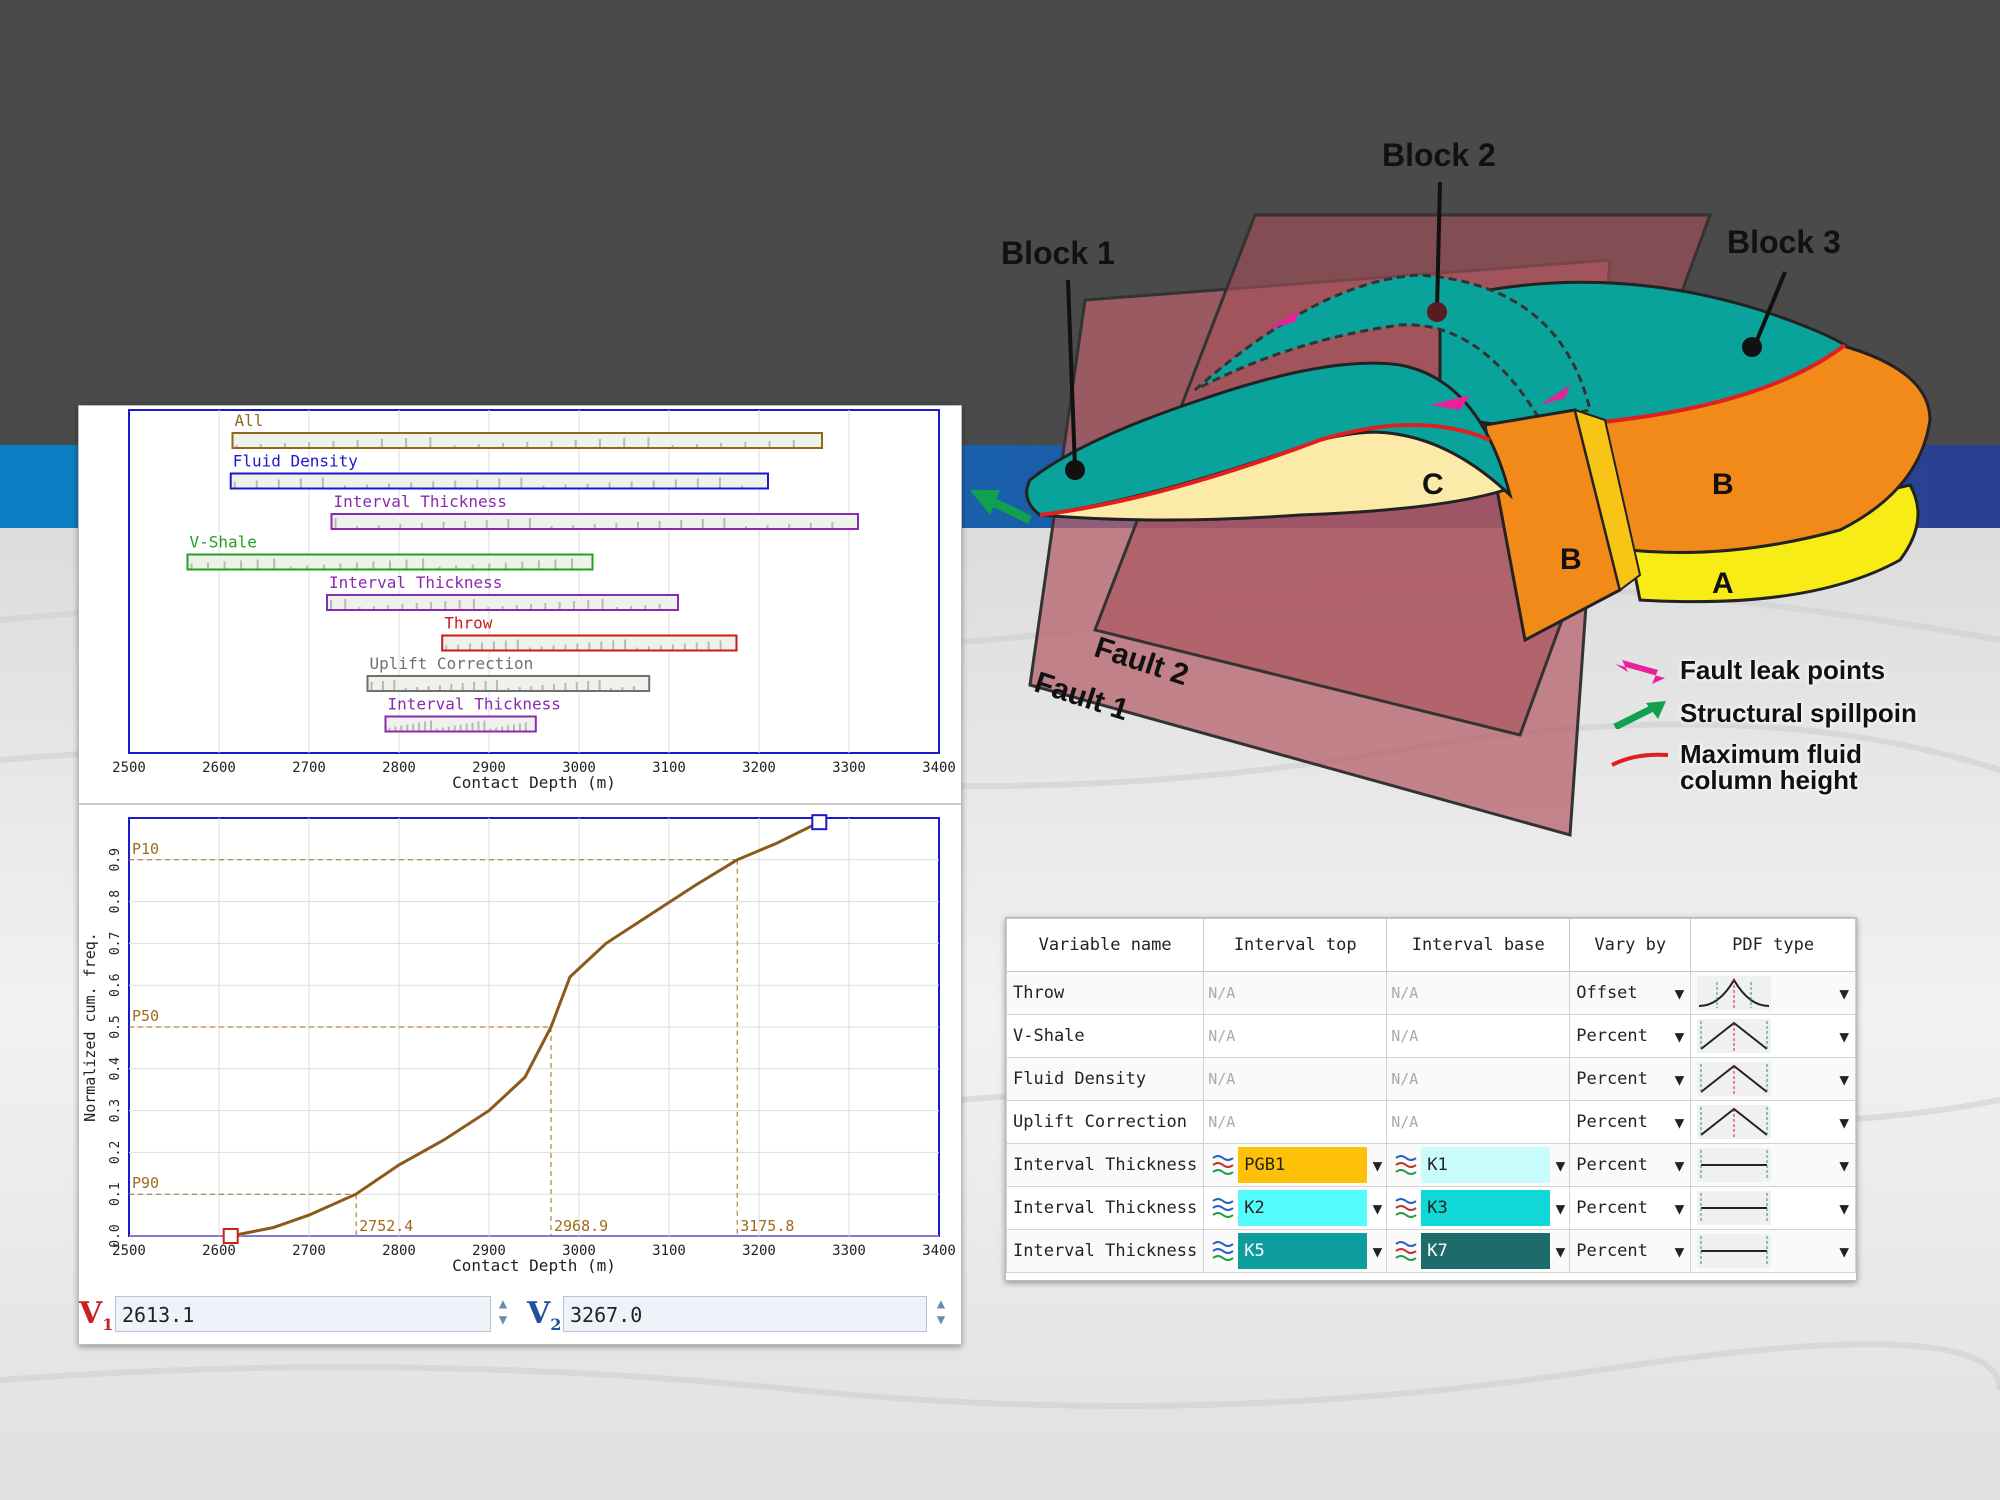  Describe the element at coordinates (849, 1251) in the screenshot. I see `cum-chart-x-tick: 3300` at that location.